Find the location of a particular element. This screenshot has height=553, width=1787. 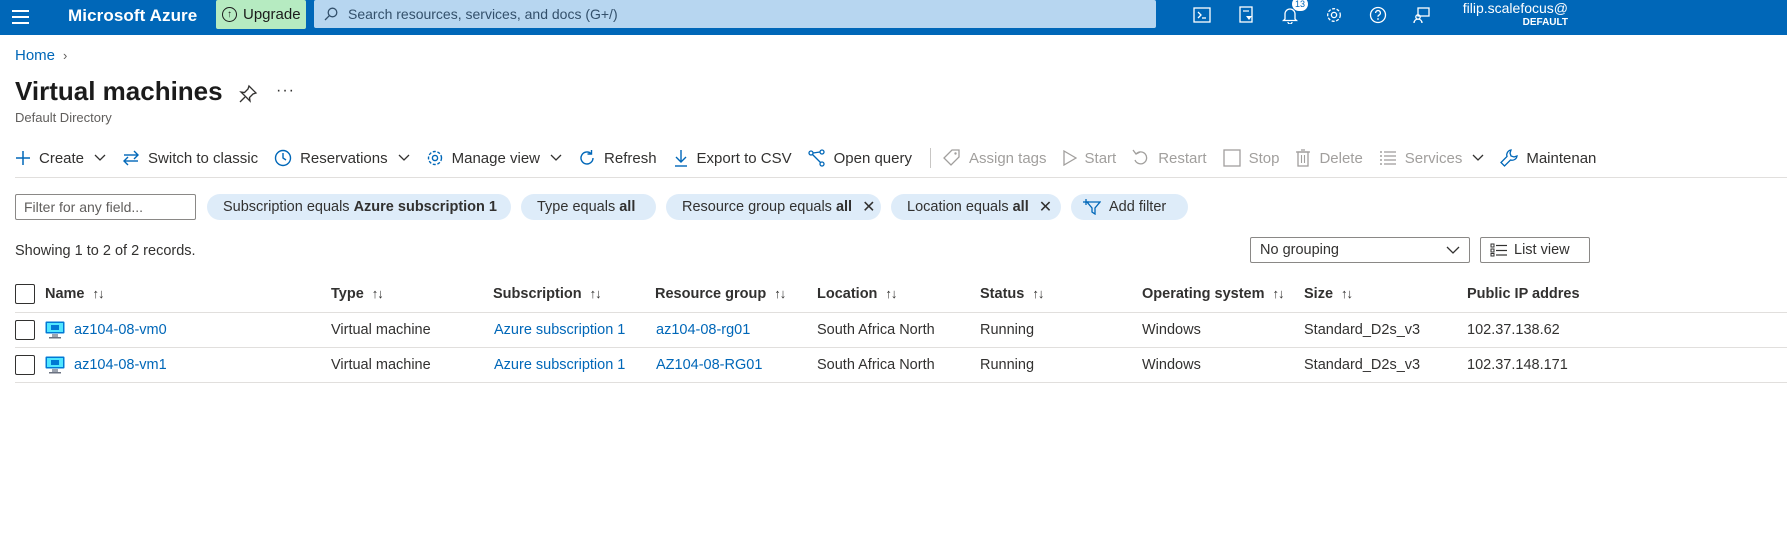

select-all-checkbox is located at coordinates (25, 293).